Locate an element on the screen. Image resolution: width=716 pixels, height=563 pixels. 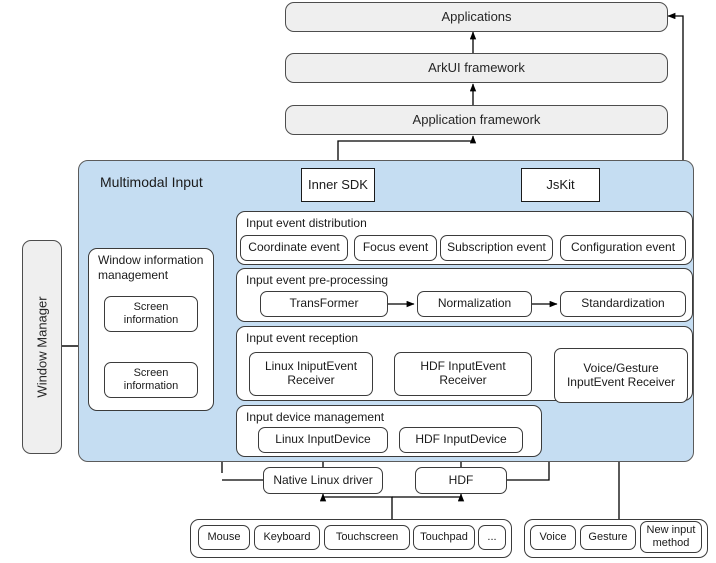
device-keyboard-box: Keyboard is located at coordinates (287, 537).